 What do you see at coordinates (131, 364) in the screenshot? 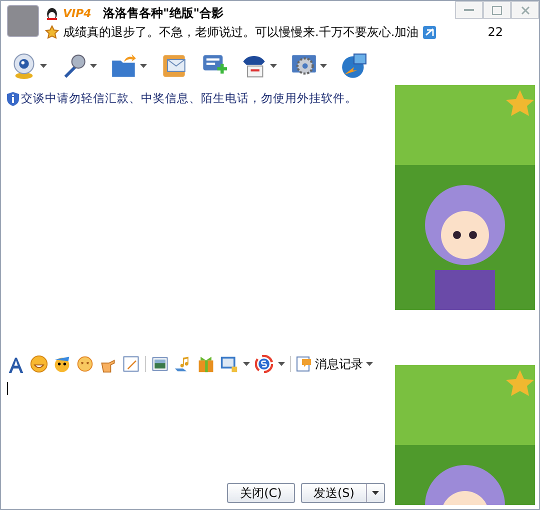
I see `text-pencil-icon` at bounding box center [131, 364].